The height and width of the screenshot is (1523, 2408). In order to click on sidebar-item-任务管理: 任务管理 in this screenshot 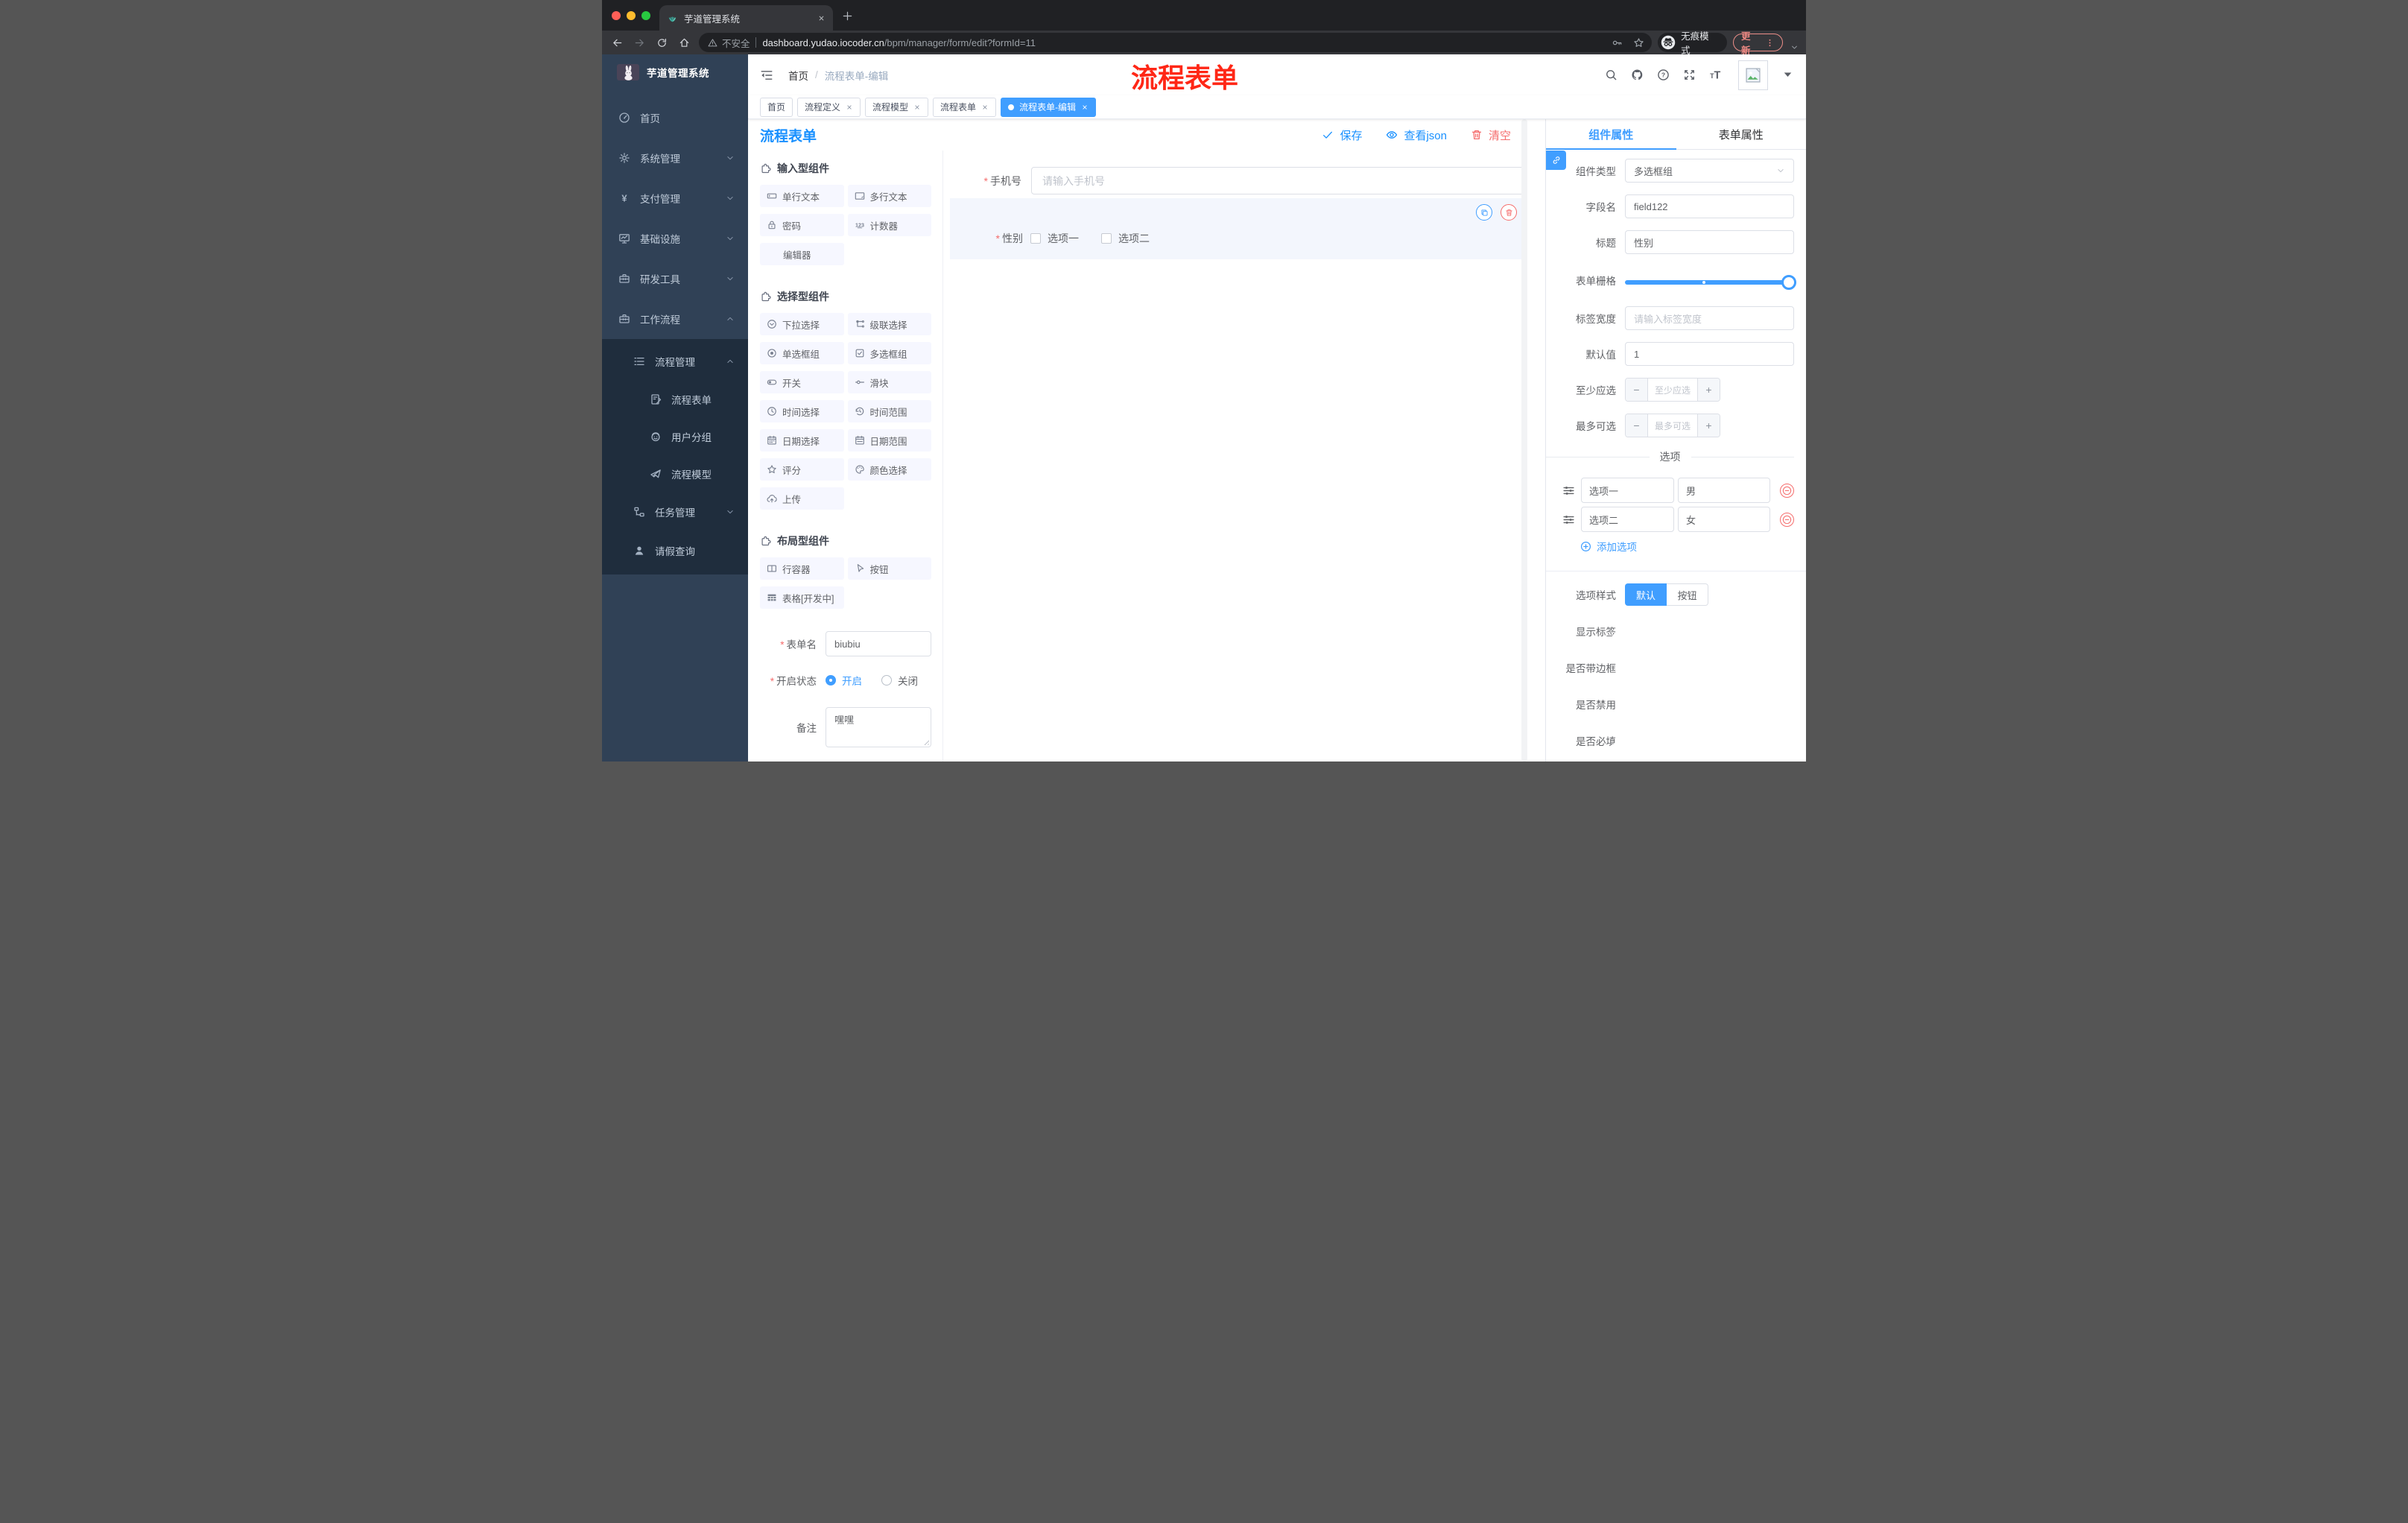, I will do `click(675, 512)`.